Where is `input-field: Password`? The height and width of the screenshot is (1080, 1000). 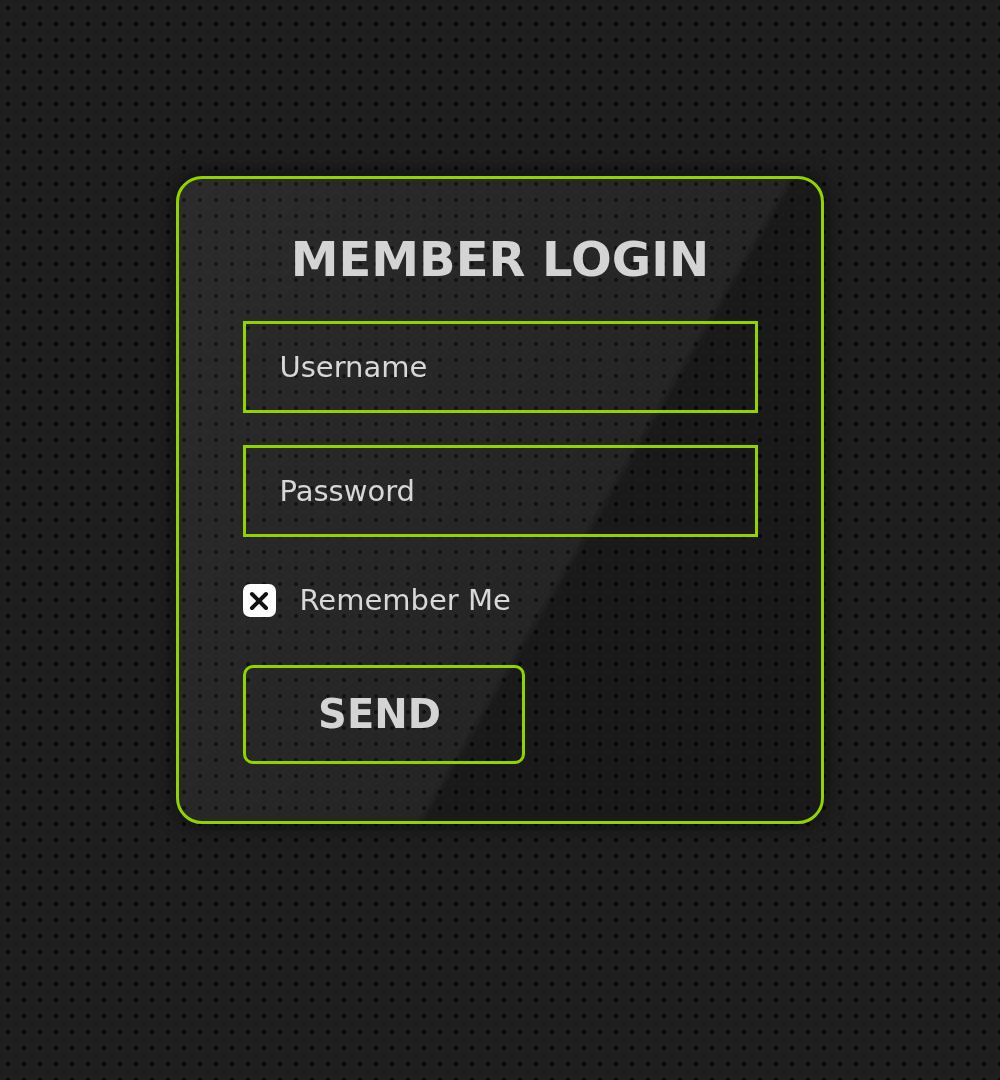
input-field: Password is located at coordinates (500, 491).